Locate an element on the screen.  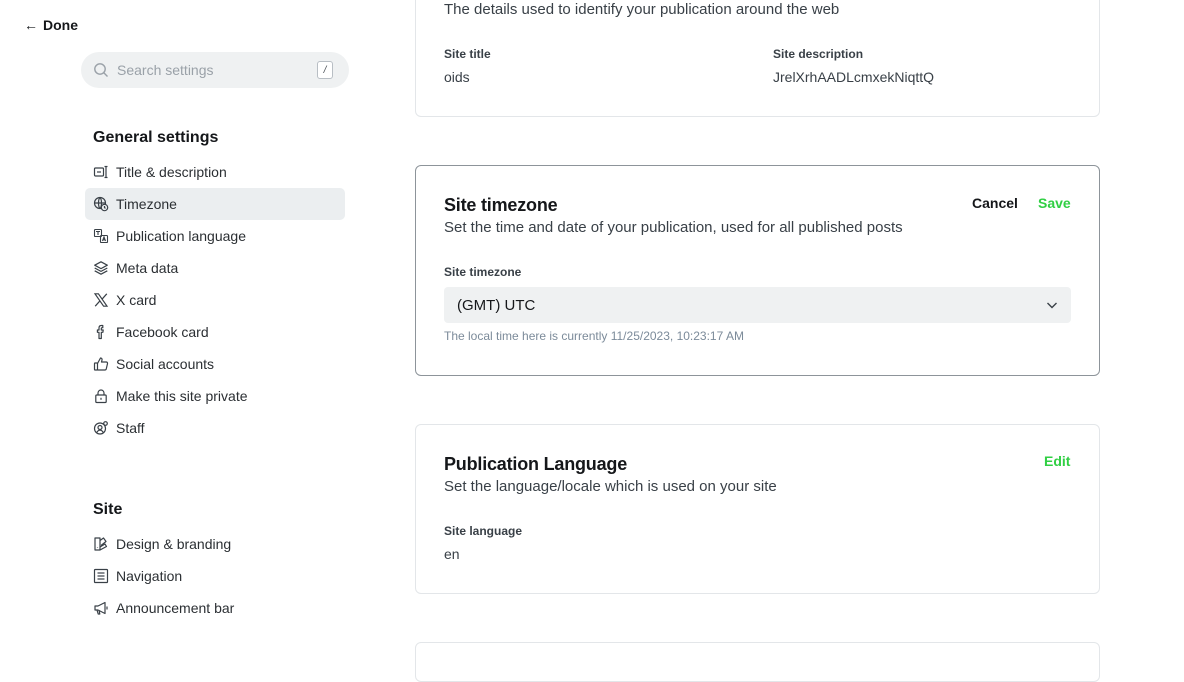
site-language-value: en is located at coordinates (452, 554).